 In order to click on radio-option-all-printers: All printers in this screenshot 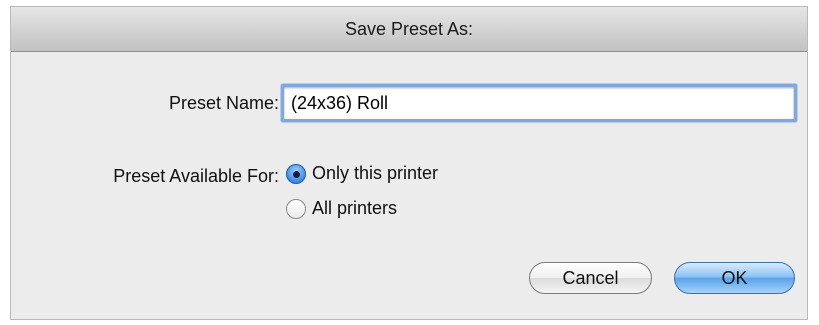, I will do `click(341, 208)`.